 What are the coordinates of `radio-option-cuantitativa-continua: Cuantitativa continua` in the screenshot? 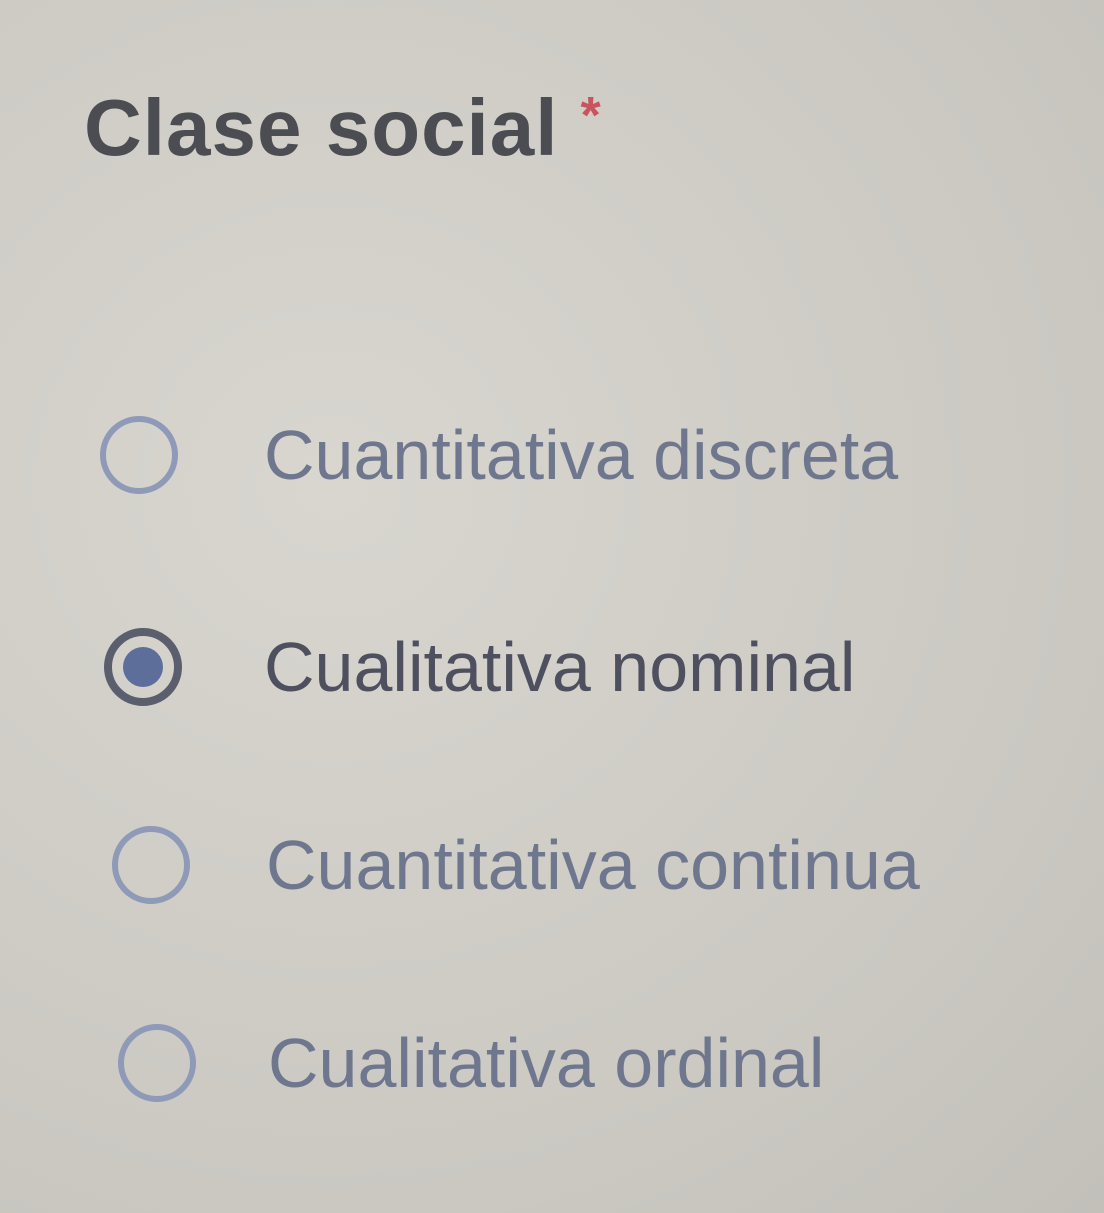 It's located at (516, 865).